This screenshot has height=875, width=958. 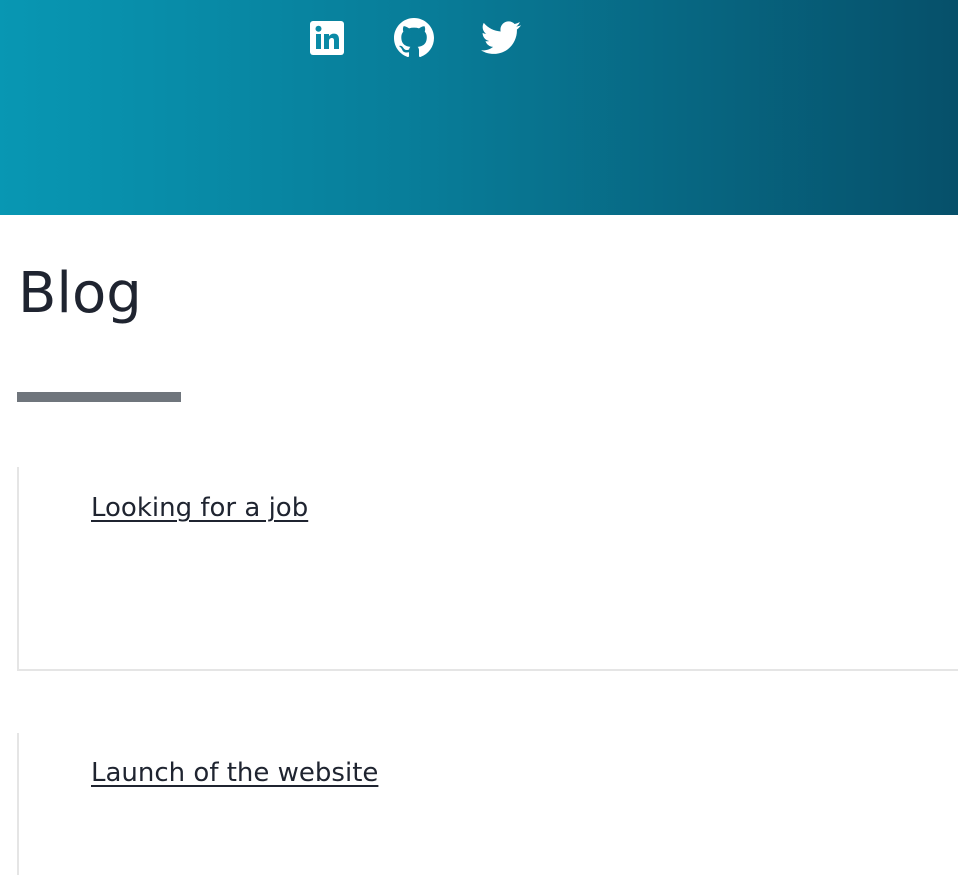 I want to click on twitter-link, so click(x=501, y=38).